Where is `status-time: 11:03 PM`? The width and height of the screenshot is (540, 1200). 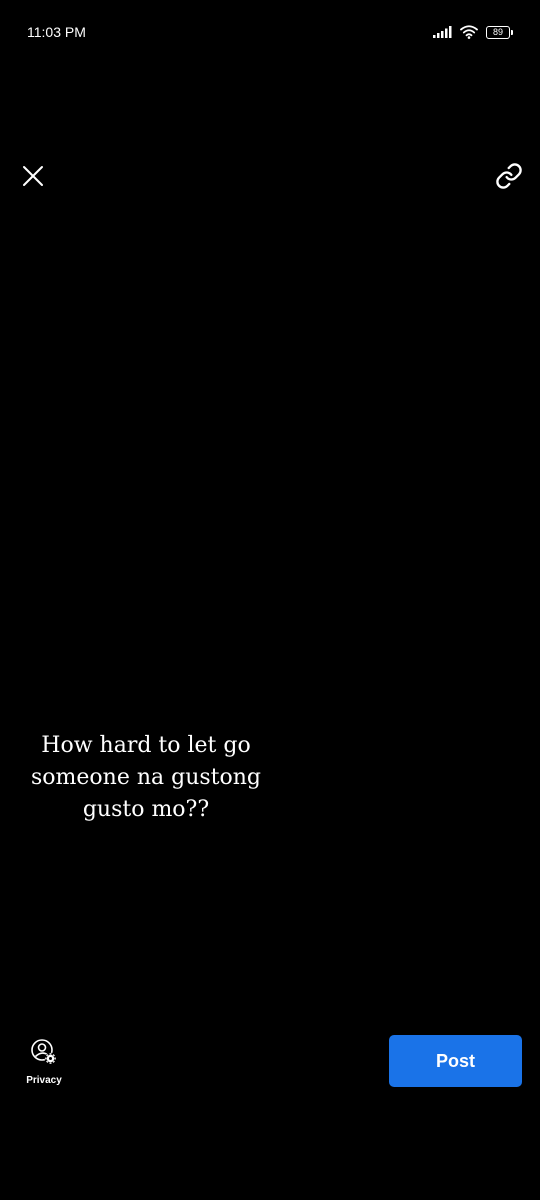 status-time: 11:03 PM is located at coordinates (56, 32).